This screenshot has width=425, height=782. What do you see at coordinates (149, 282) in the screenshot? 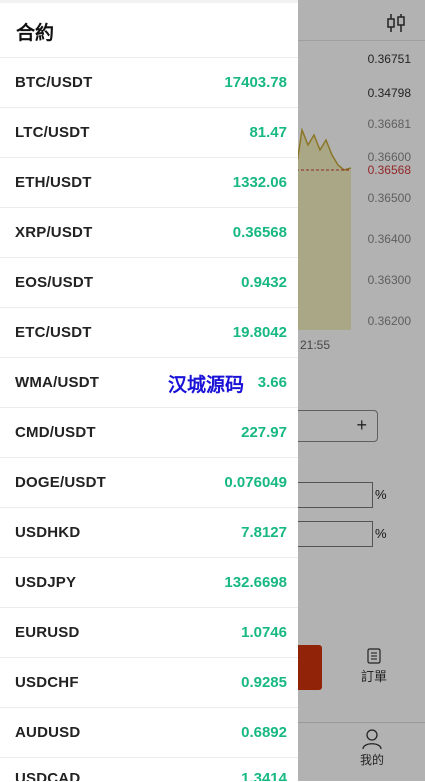
I see `market-row-eos-usdt: EOS/USDT 0.9432` at bounding box center [149, 282].